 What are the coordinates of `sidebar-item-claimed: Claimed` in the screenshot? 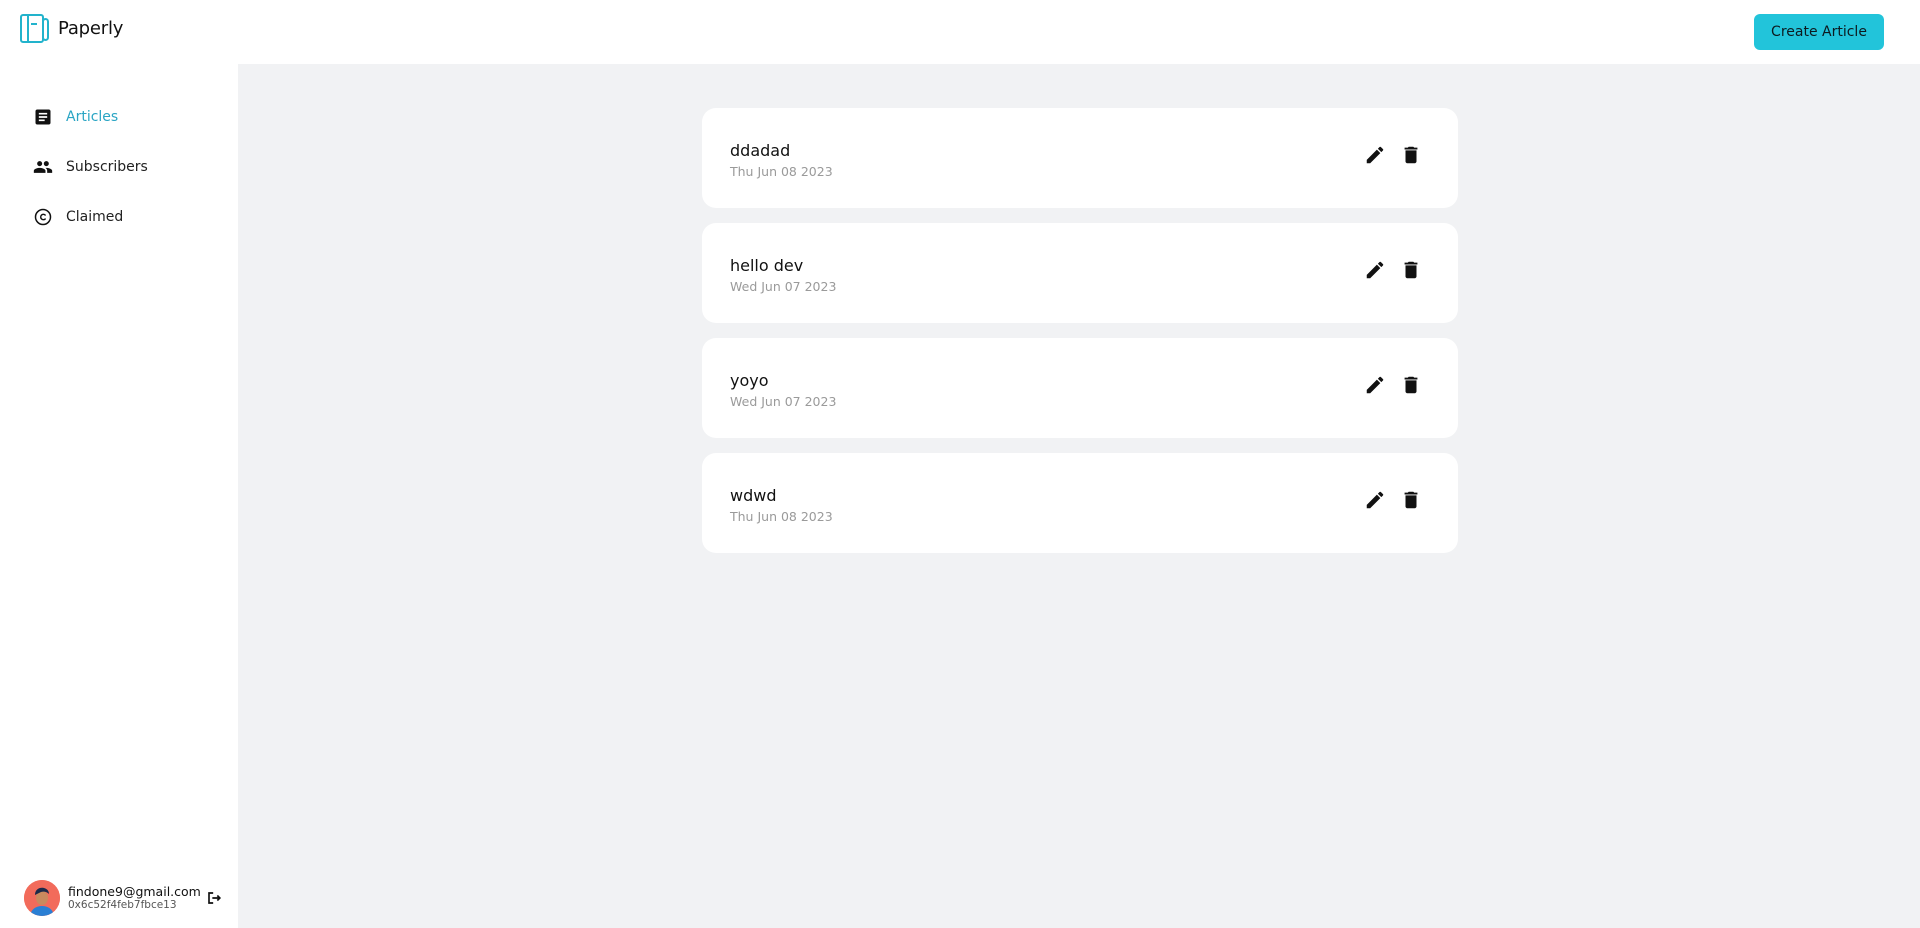 It's located at (119, 217).